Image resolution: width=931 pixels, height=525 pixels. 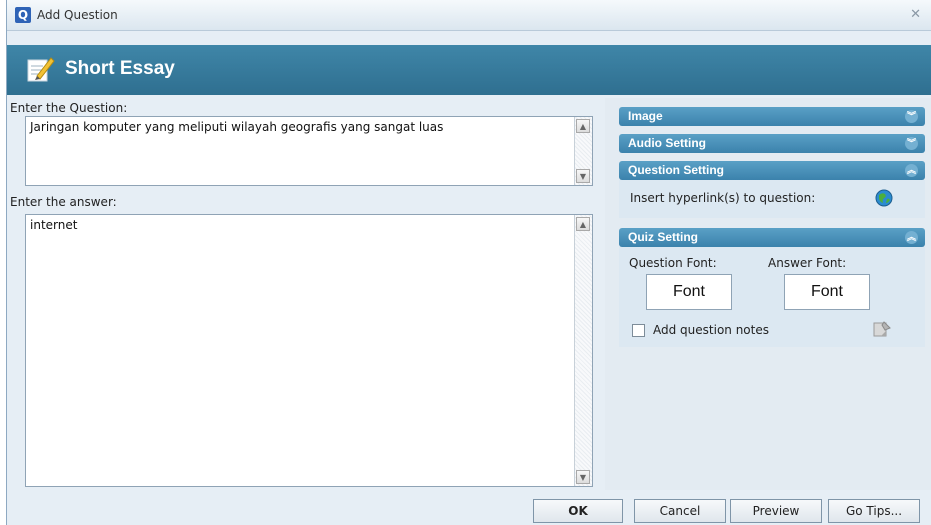 I want to click on answer-label: Enter the answer:, so click(x=63, y=202).